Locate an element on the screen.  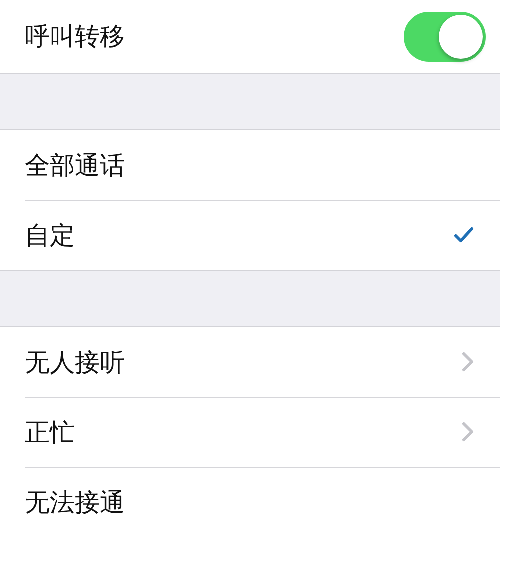
checkmark-icon is located at coordinates (464, 235).